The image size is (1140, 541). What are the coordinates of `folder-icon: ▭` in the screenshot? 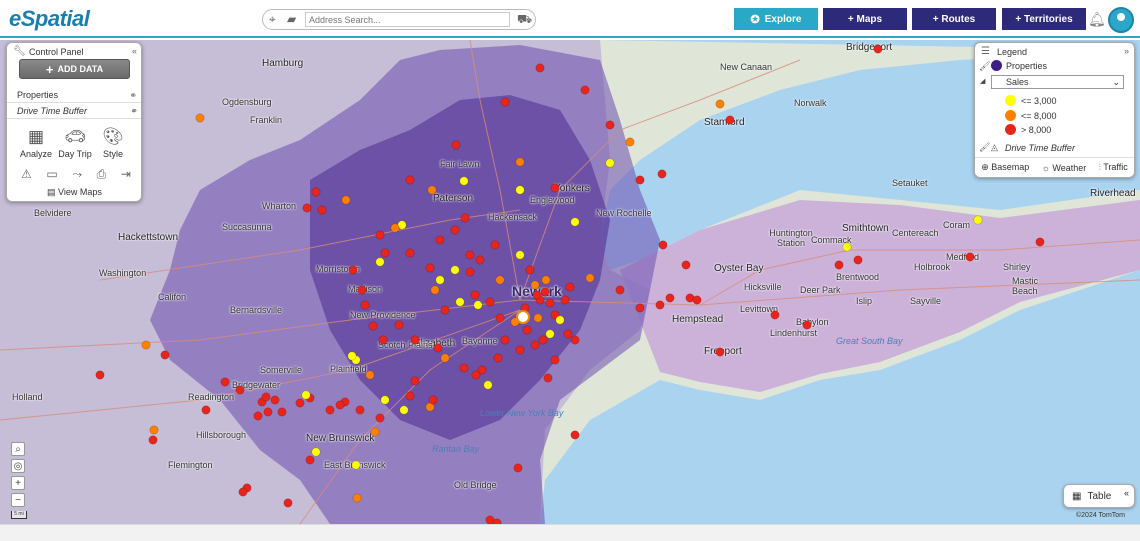 It's located at (51, 174).